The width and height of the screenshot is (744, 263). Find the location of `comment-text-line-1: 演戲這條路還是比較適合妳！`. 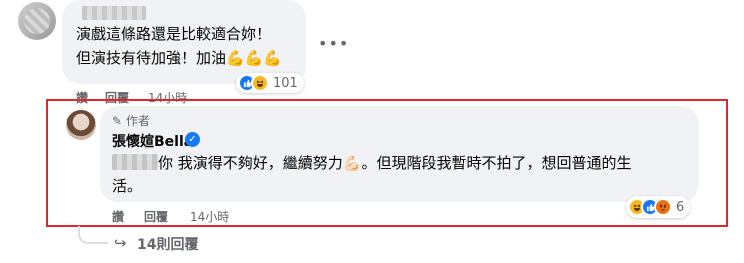

comment-text-line-1: 演戲這條路還是比較適合妳！ is located at coordinates (174, 34).